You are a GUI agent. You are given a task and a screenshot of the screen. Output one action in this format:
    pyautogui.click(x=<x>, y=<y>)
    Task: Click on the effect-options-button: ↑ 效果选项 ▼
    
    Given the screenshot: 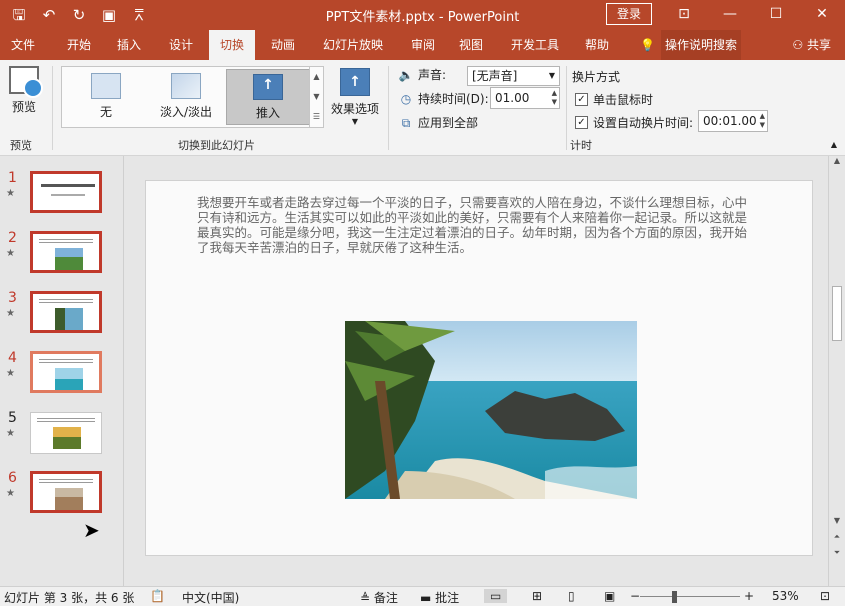 What is the action you would take?
    pyautogui.click(x=355, y=97)
    